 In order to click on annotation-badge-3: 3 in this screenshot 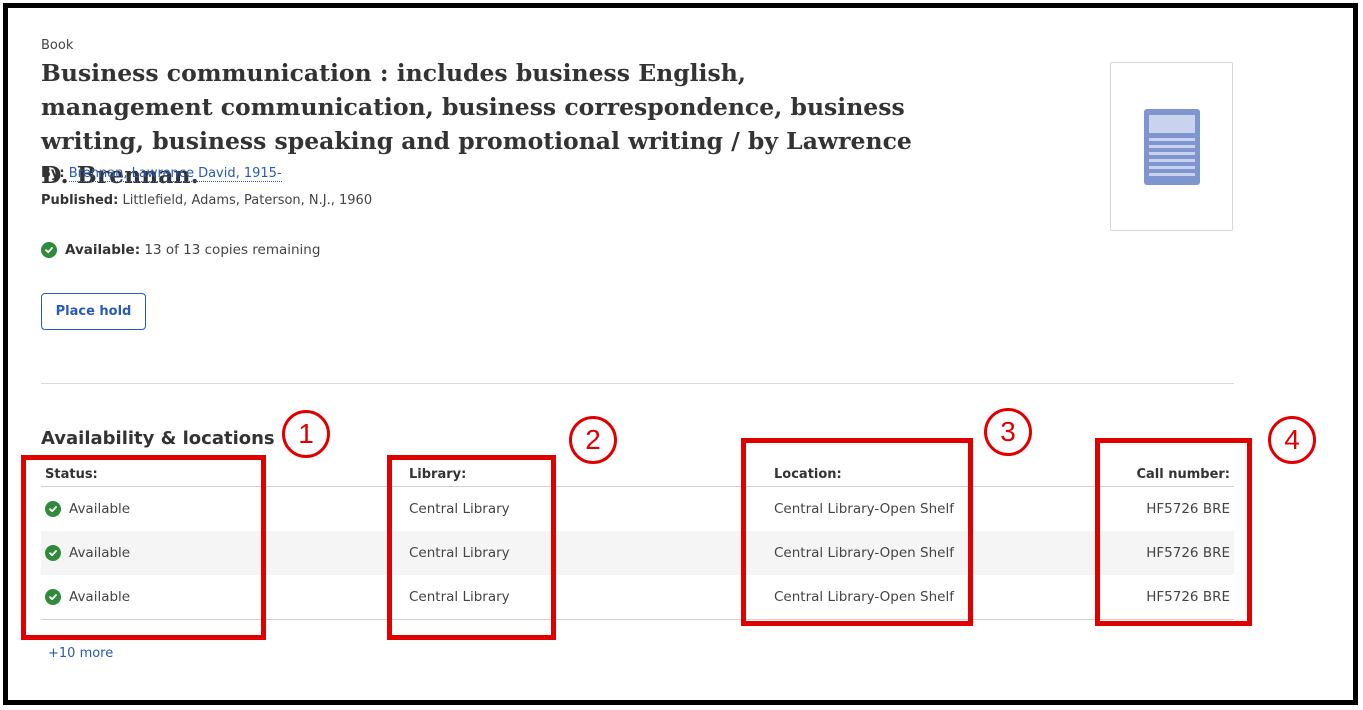, I will do `click(1008, 432)`.